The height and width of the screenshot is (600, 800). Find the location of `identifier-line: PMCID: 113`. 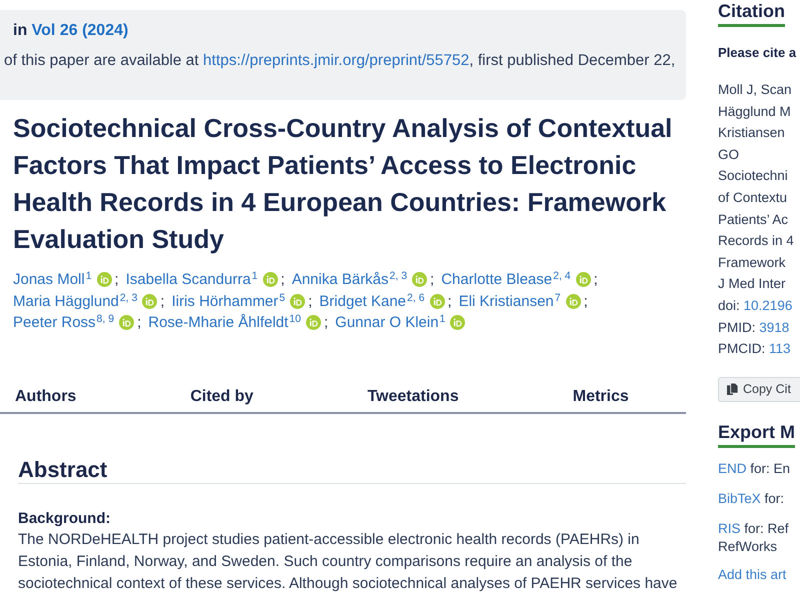

identifier-line: PMCID: 113 is located at coordinates (755, 349).